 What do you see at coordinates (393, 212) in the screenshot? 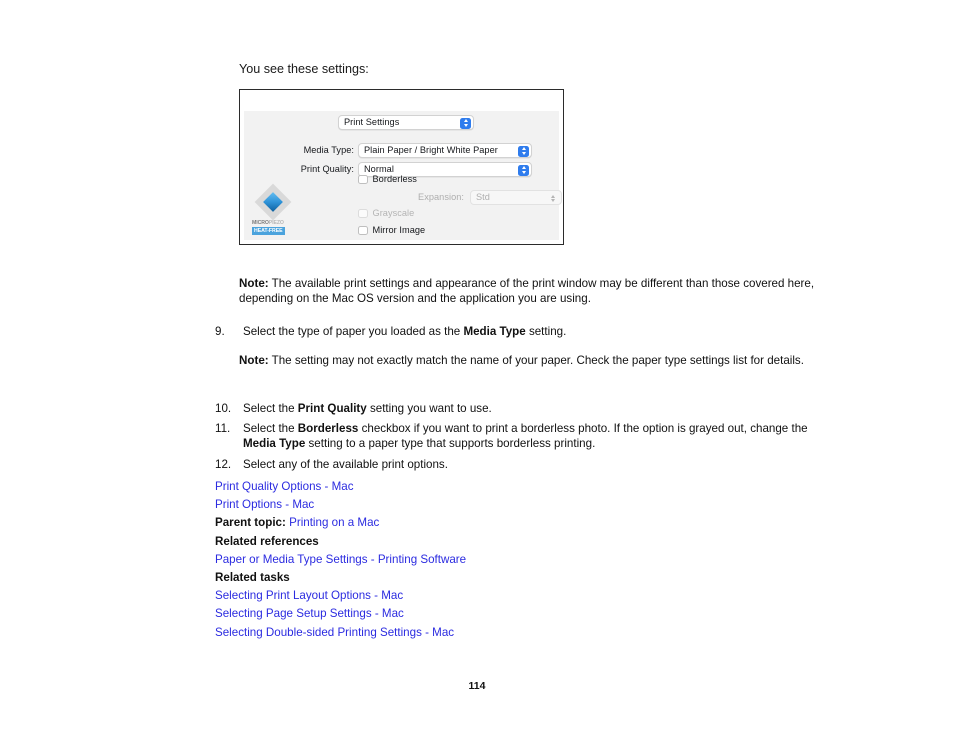
I see `grayscale-label: Grayscale` at bounding box center [393, 212].